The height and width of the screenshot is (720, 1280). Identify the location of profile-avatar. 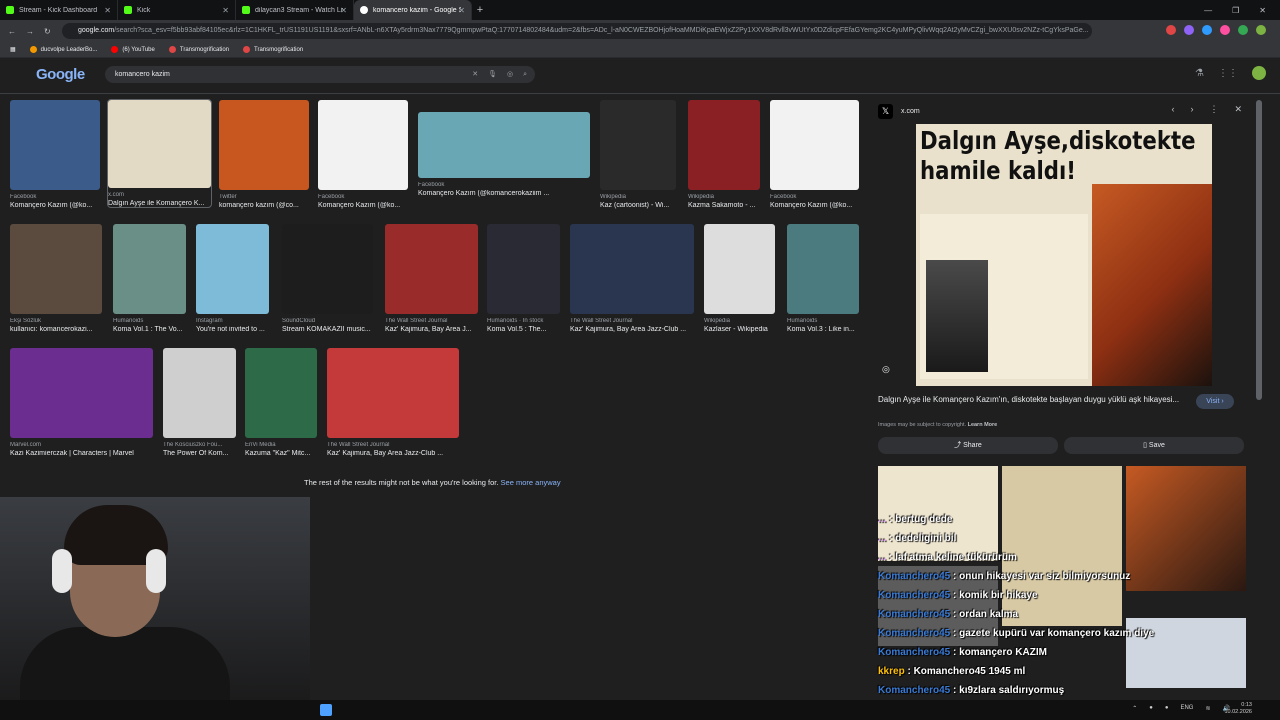
(1261, 30).